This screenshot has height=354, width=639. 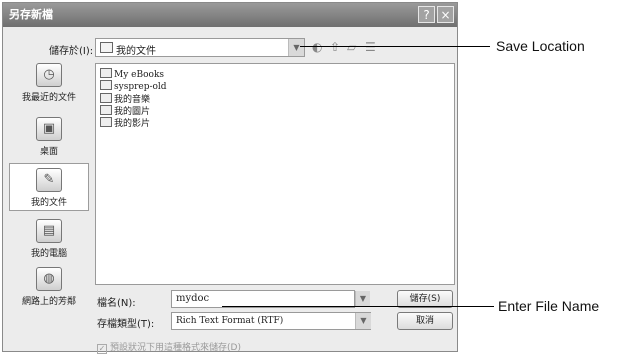 What do you see at coordinates (125, 110) in the screenshot?
I see `list-item: 我的圖片` at bounding box center [125, 110].